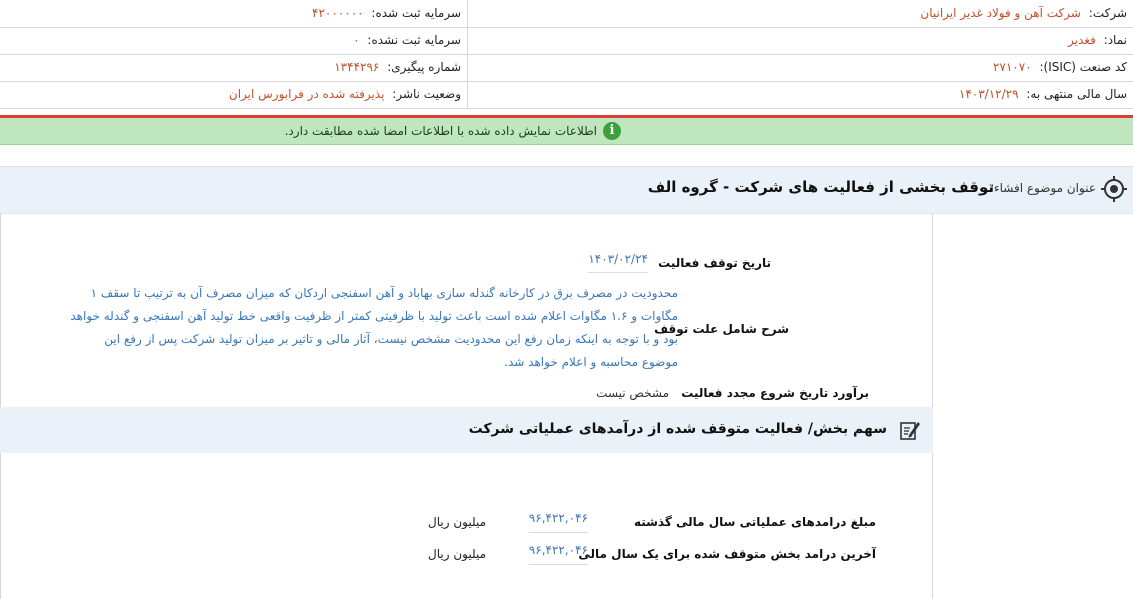  Describe the element at coordinates (233, 13) in the screenshot. I see `registered-capital-cell: سرمایه ثبت شده: ۴۲۰۰۰۰۰۰` at that location.